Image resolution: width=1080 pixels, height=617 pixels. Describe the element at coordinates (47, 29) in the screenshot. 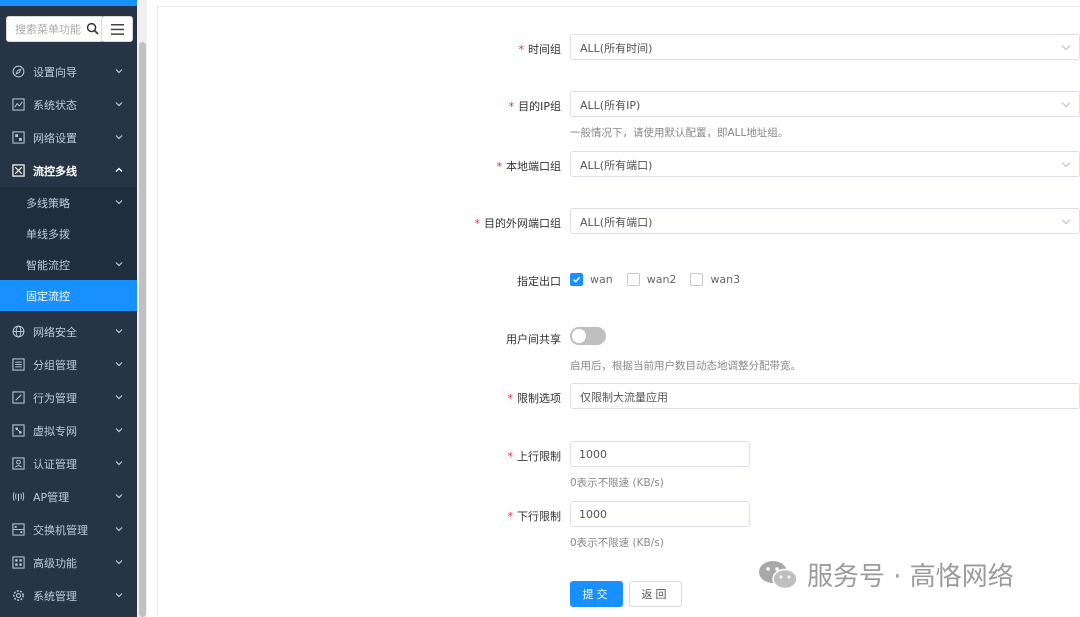

I see `menu-search-input` at that location.